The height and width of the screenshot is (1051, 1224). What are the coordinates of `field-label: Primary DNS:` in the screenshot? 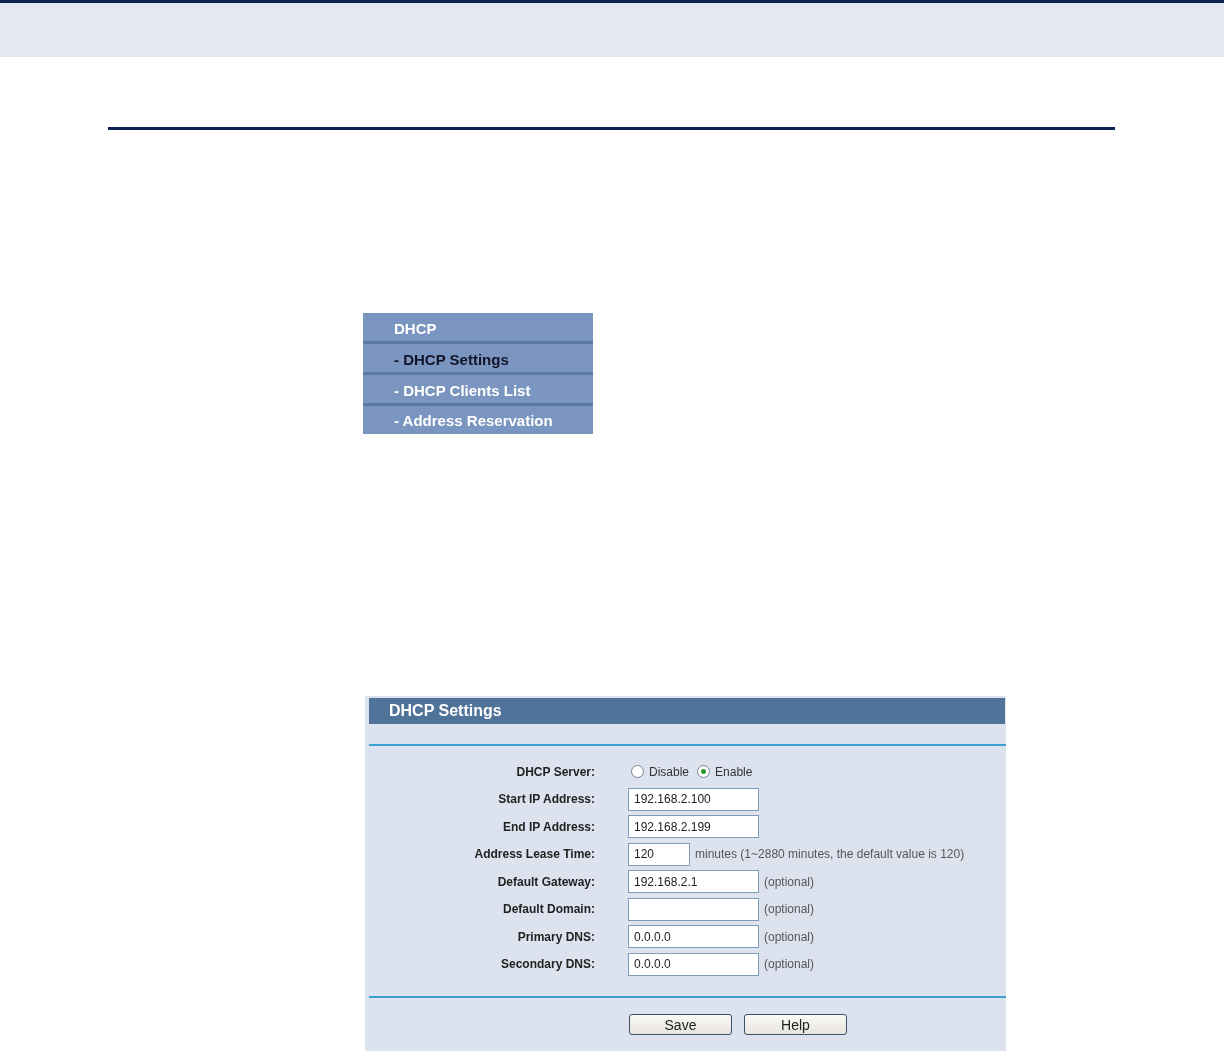 It's located at (555, 937).